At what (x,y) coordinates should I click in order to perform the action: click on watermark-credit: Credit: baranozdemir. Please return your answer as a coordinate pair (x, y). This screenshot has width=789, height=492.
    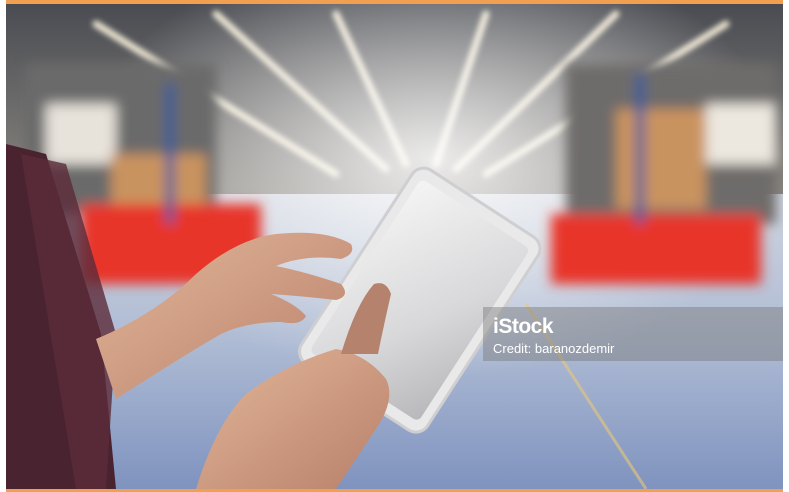
    Looking at the image, I should click on (554, 348).